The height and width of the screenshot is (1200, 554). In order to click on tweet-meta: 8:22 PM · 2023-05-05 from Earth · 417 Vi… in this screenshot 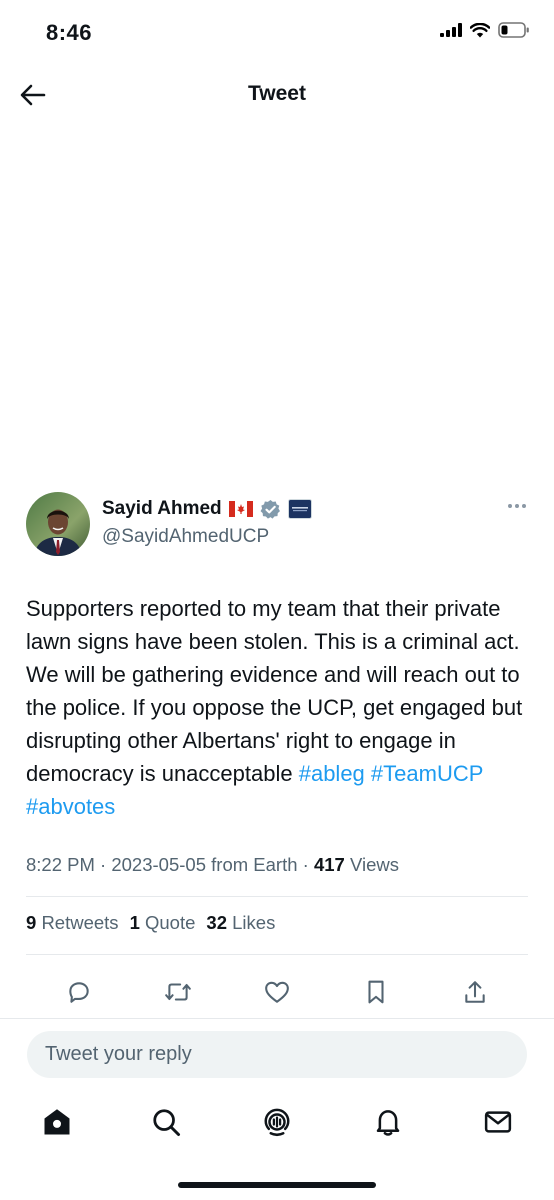, I will do `click(212, 864)`.